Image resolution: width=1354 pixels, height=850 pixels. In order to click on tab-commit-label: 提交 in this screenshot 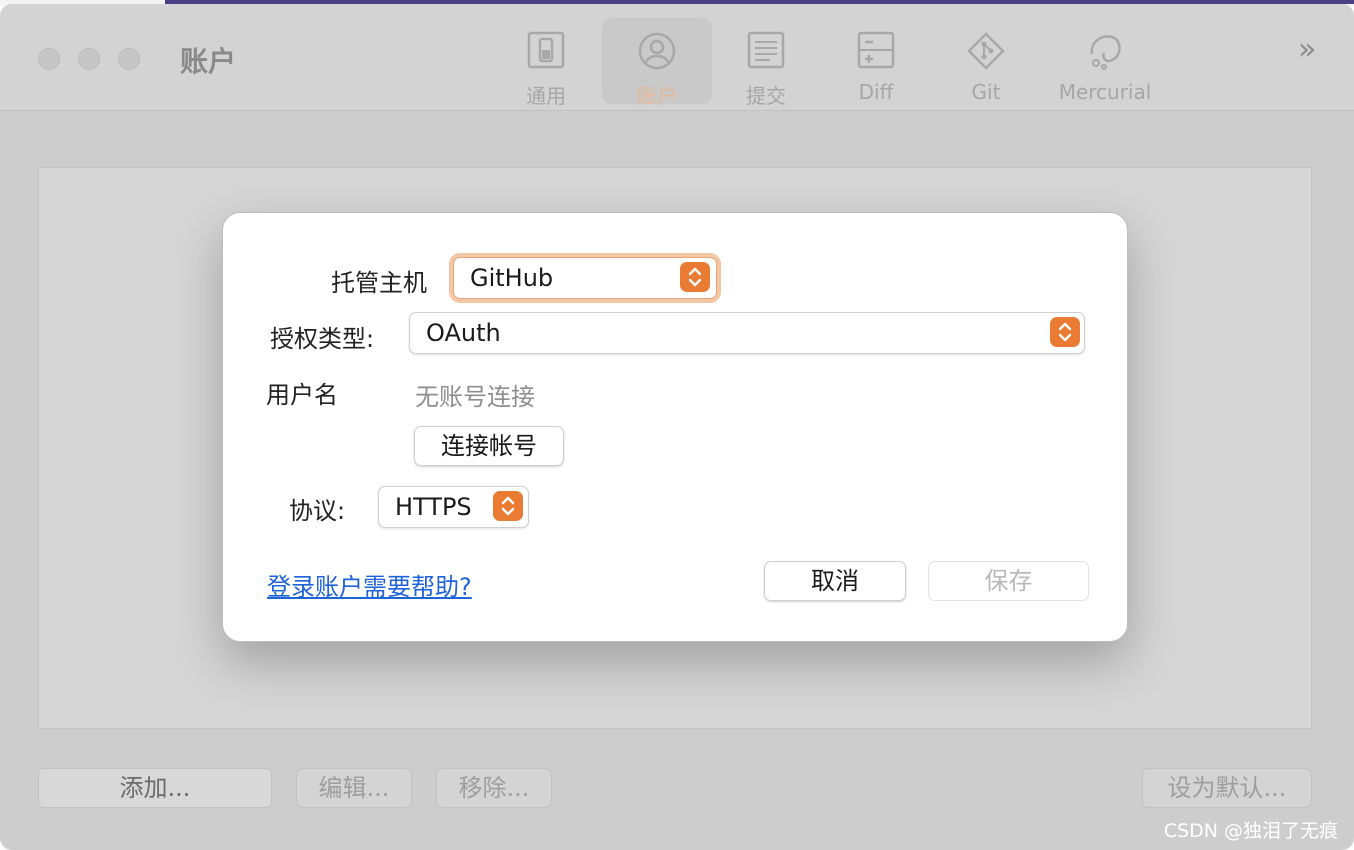, I will do `click(766, 96)`.